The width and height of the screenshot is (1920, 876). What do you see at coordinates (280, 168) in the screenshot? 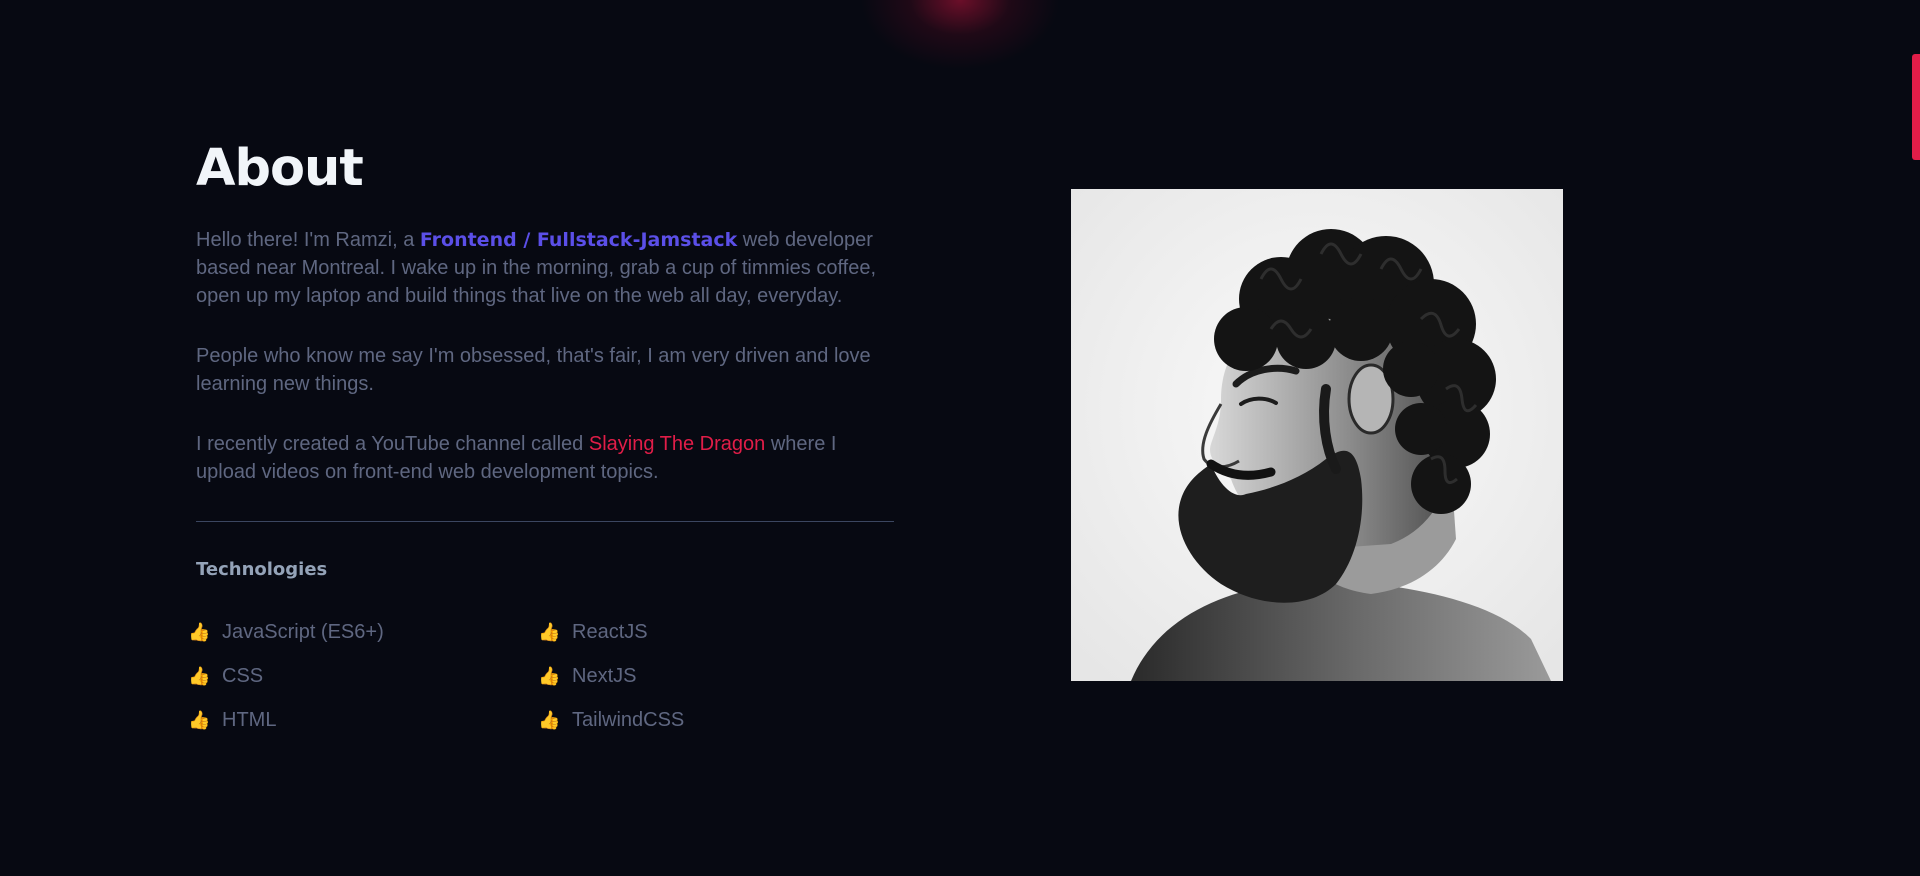
I see `about-title: About` at bounding box center [280, 168].